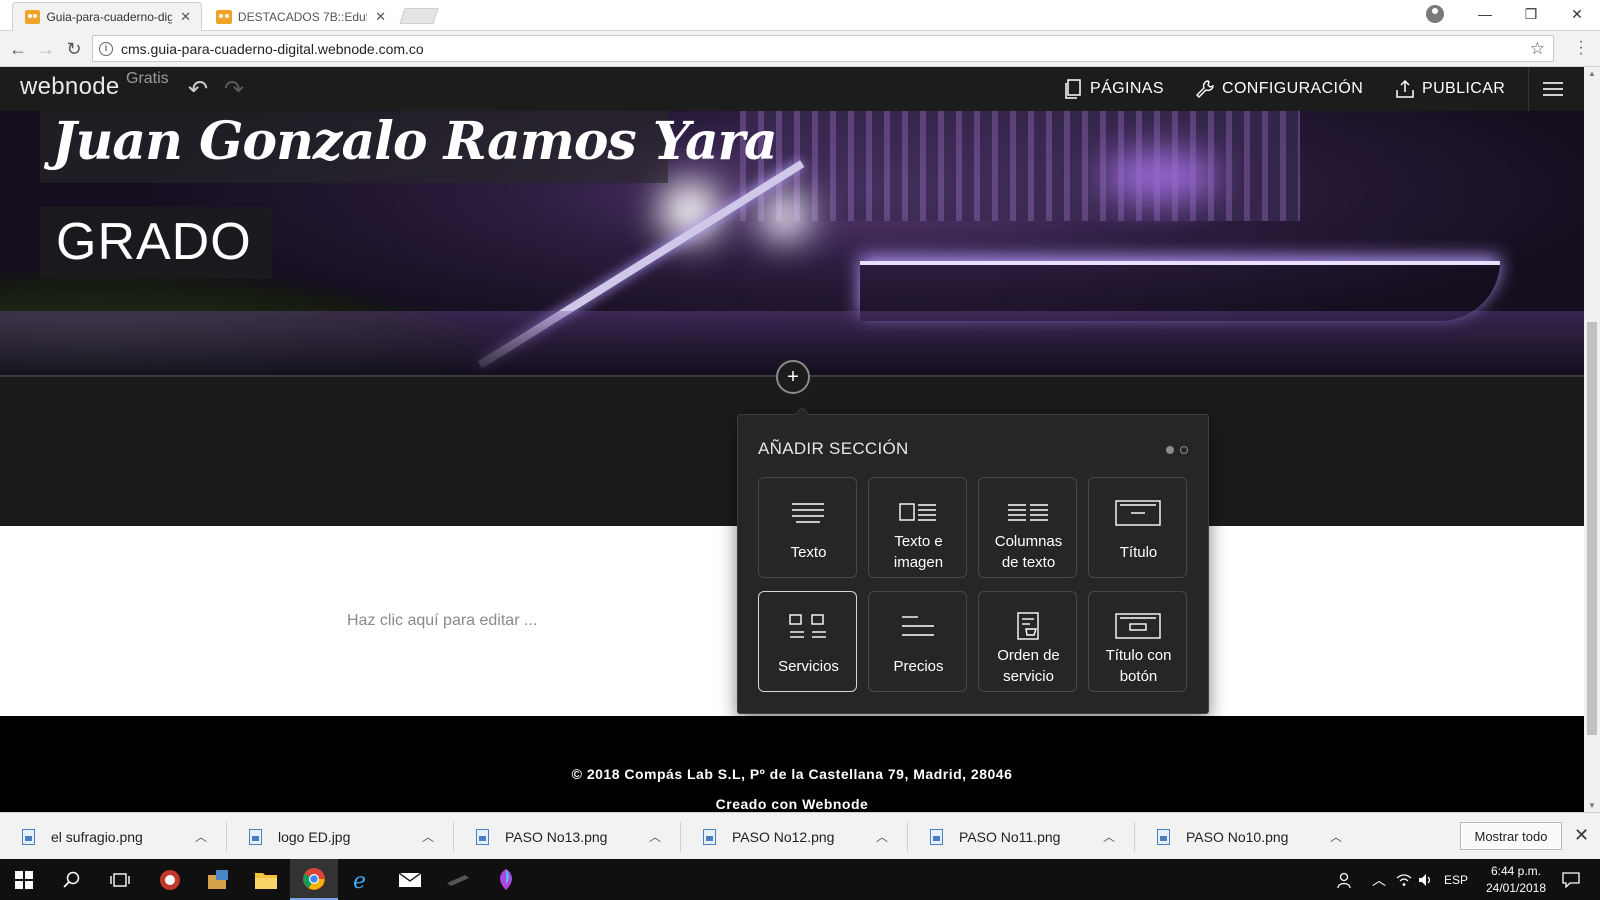 The image size is (1600, 900). I want to click on undo-icon: ↶, so click(198, 89).